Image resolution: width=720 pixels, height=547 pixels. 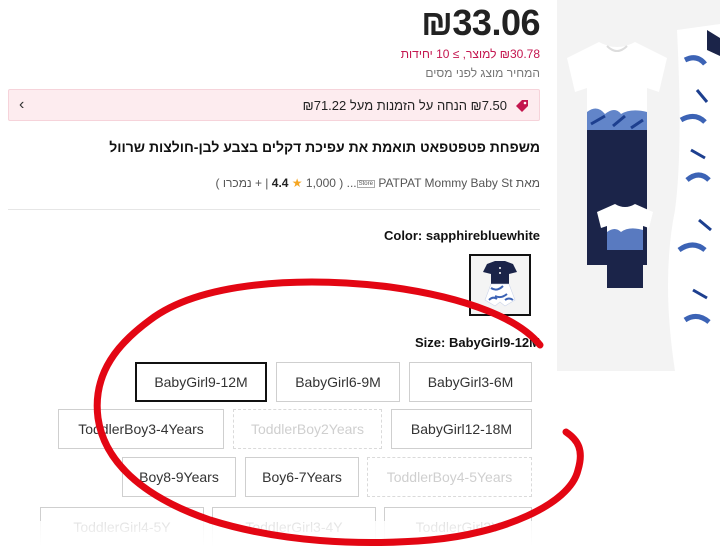 What do you see at coordinates (461, 429) in the screenshot?
I see `size-option-babygirl12-18m: BabyGirl12-18M` at bounding box center [461, 429].